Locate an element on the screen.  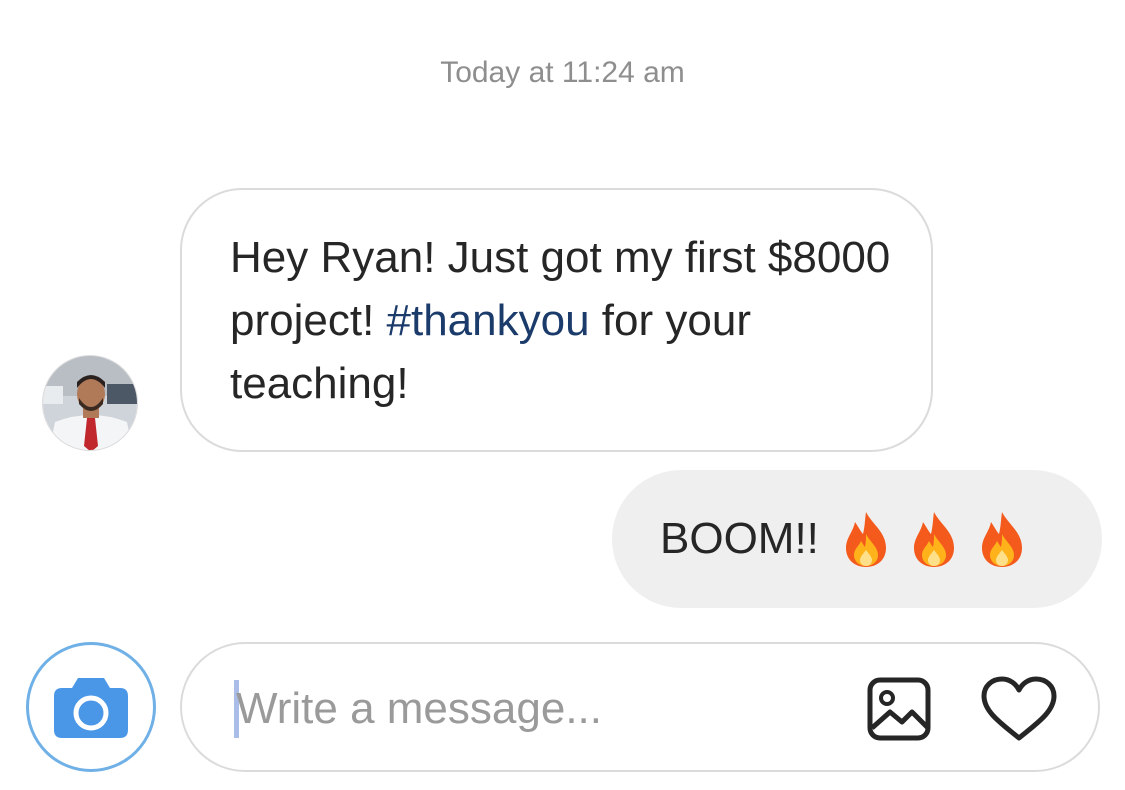
message-text: BOOM!! is located at coordinates (739, 538).